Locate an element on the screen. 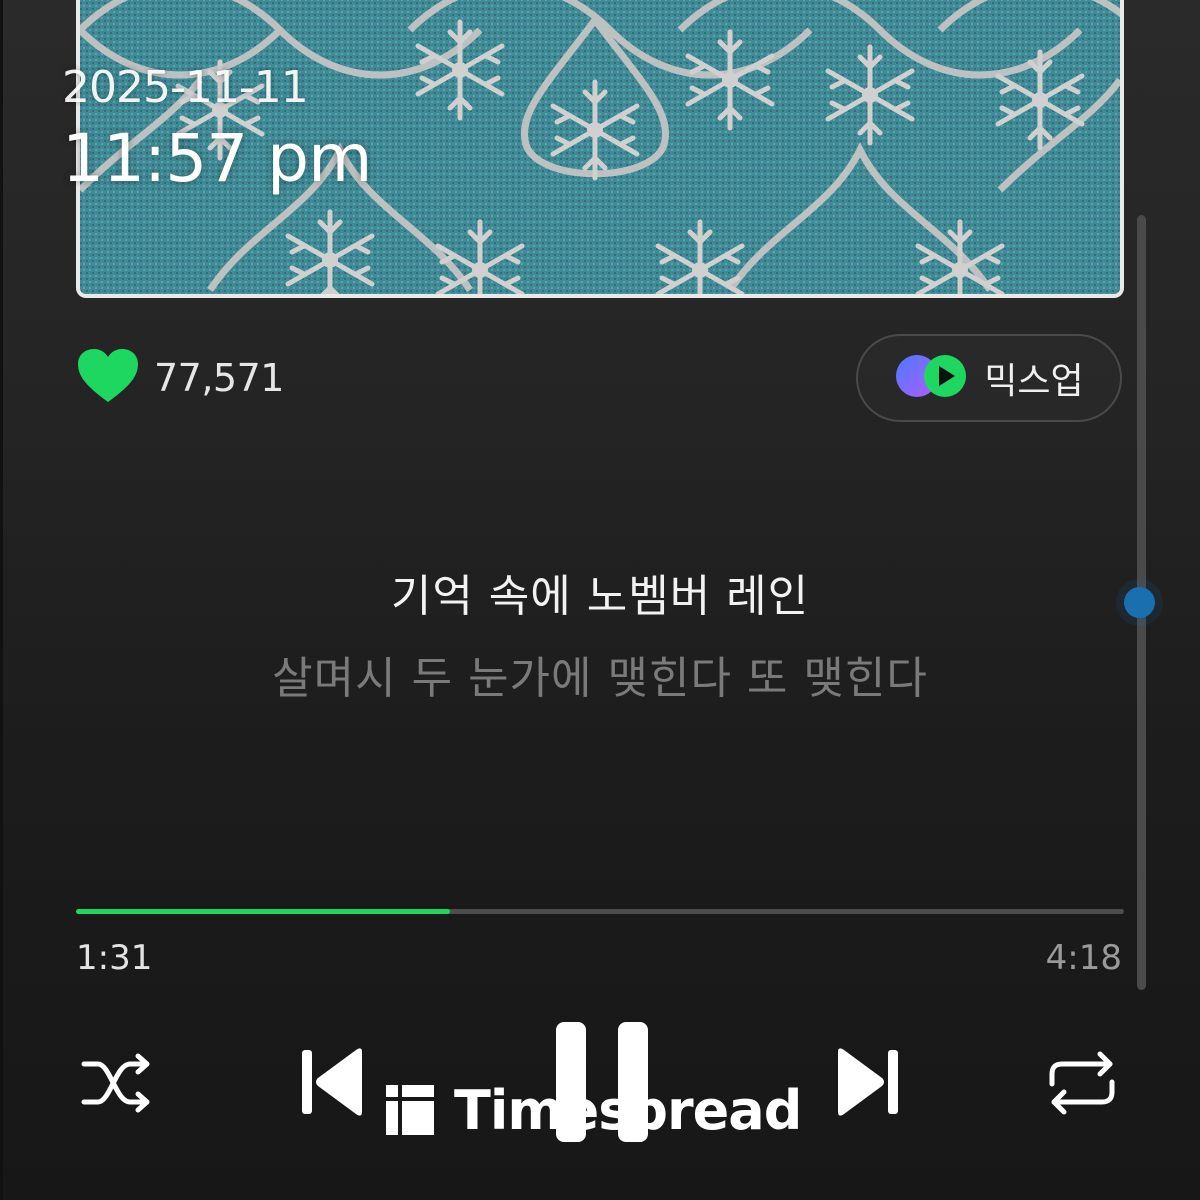 This screenshot has height=1200, width=1200. mixup-button: 믹스업 is located at coordinates (989, 378).